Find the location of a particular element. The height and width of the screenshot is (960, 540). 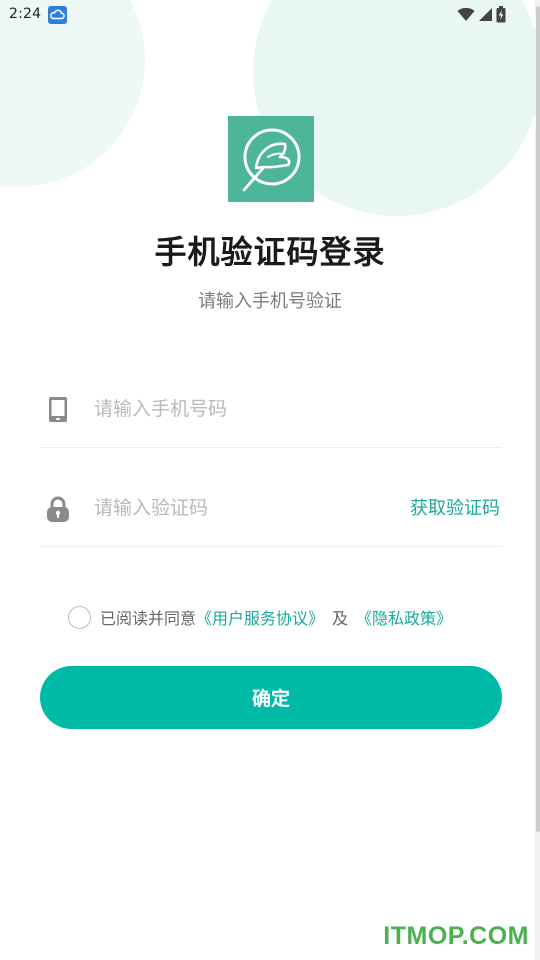

phone-divider is located at coordinates (271, 447).